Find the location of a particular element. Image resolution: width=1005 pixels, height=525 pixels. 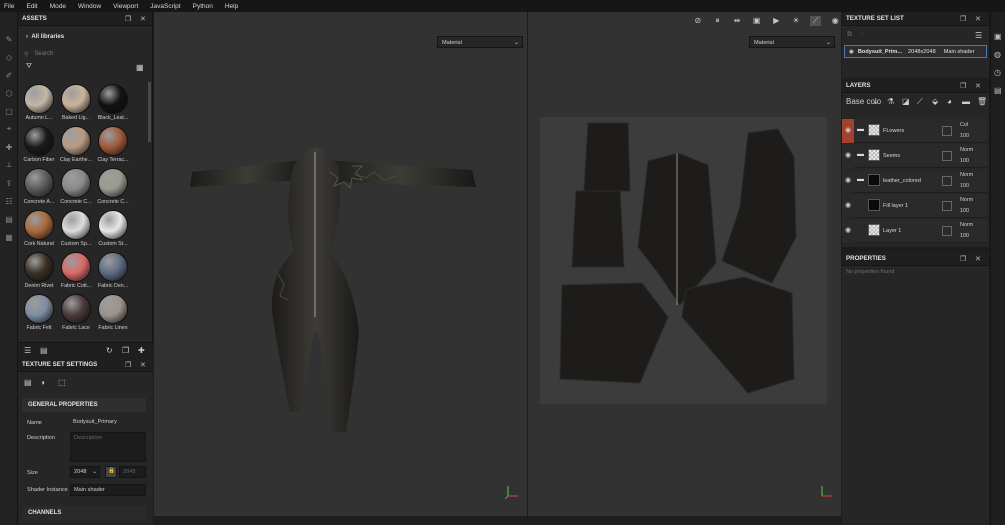

library-selector: › All libraries is located at coordinates (45, 37).